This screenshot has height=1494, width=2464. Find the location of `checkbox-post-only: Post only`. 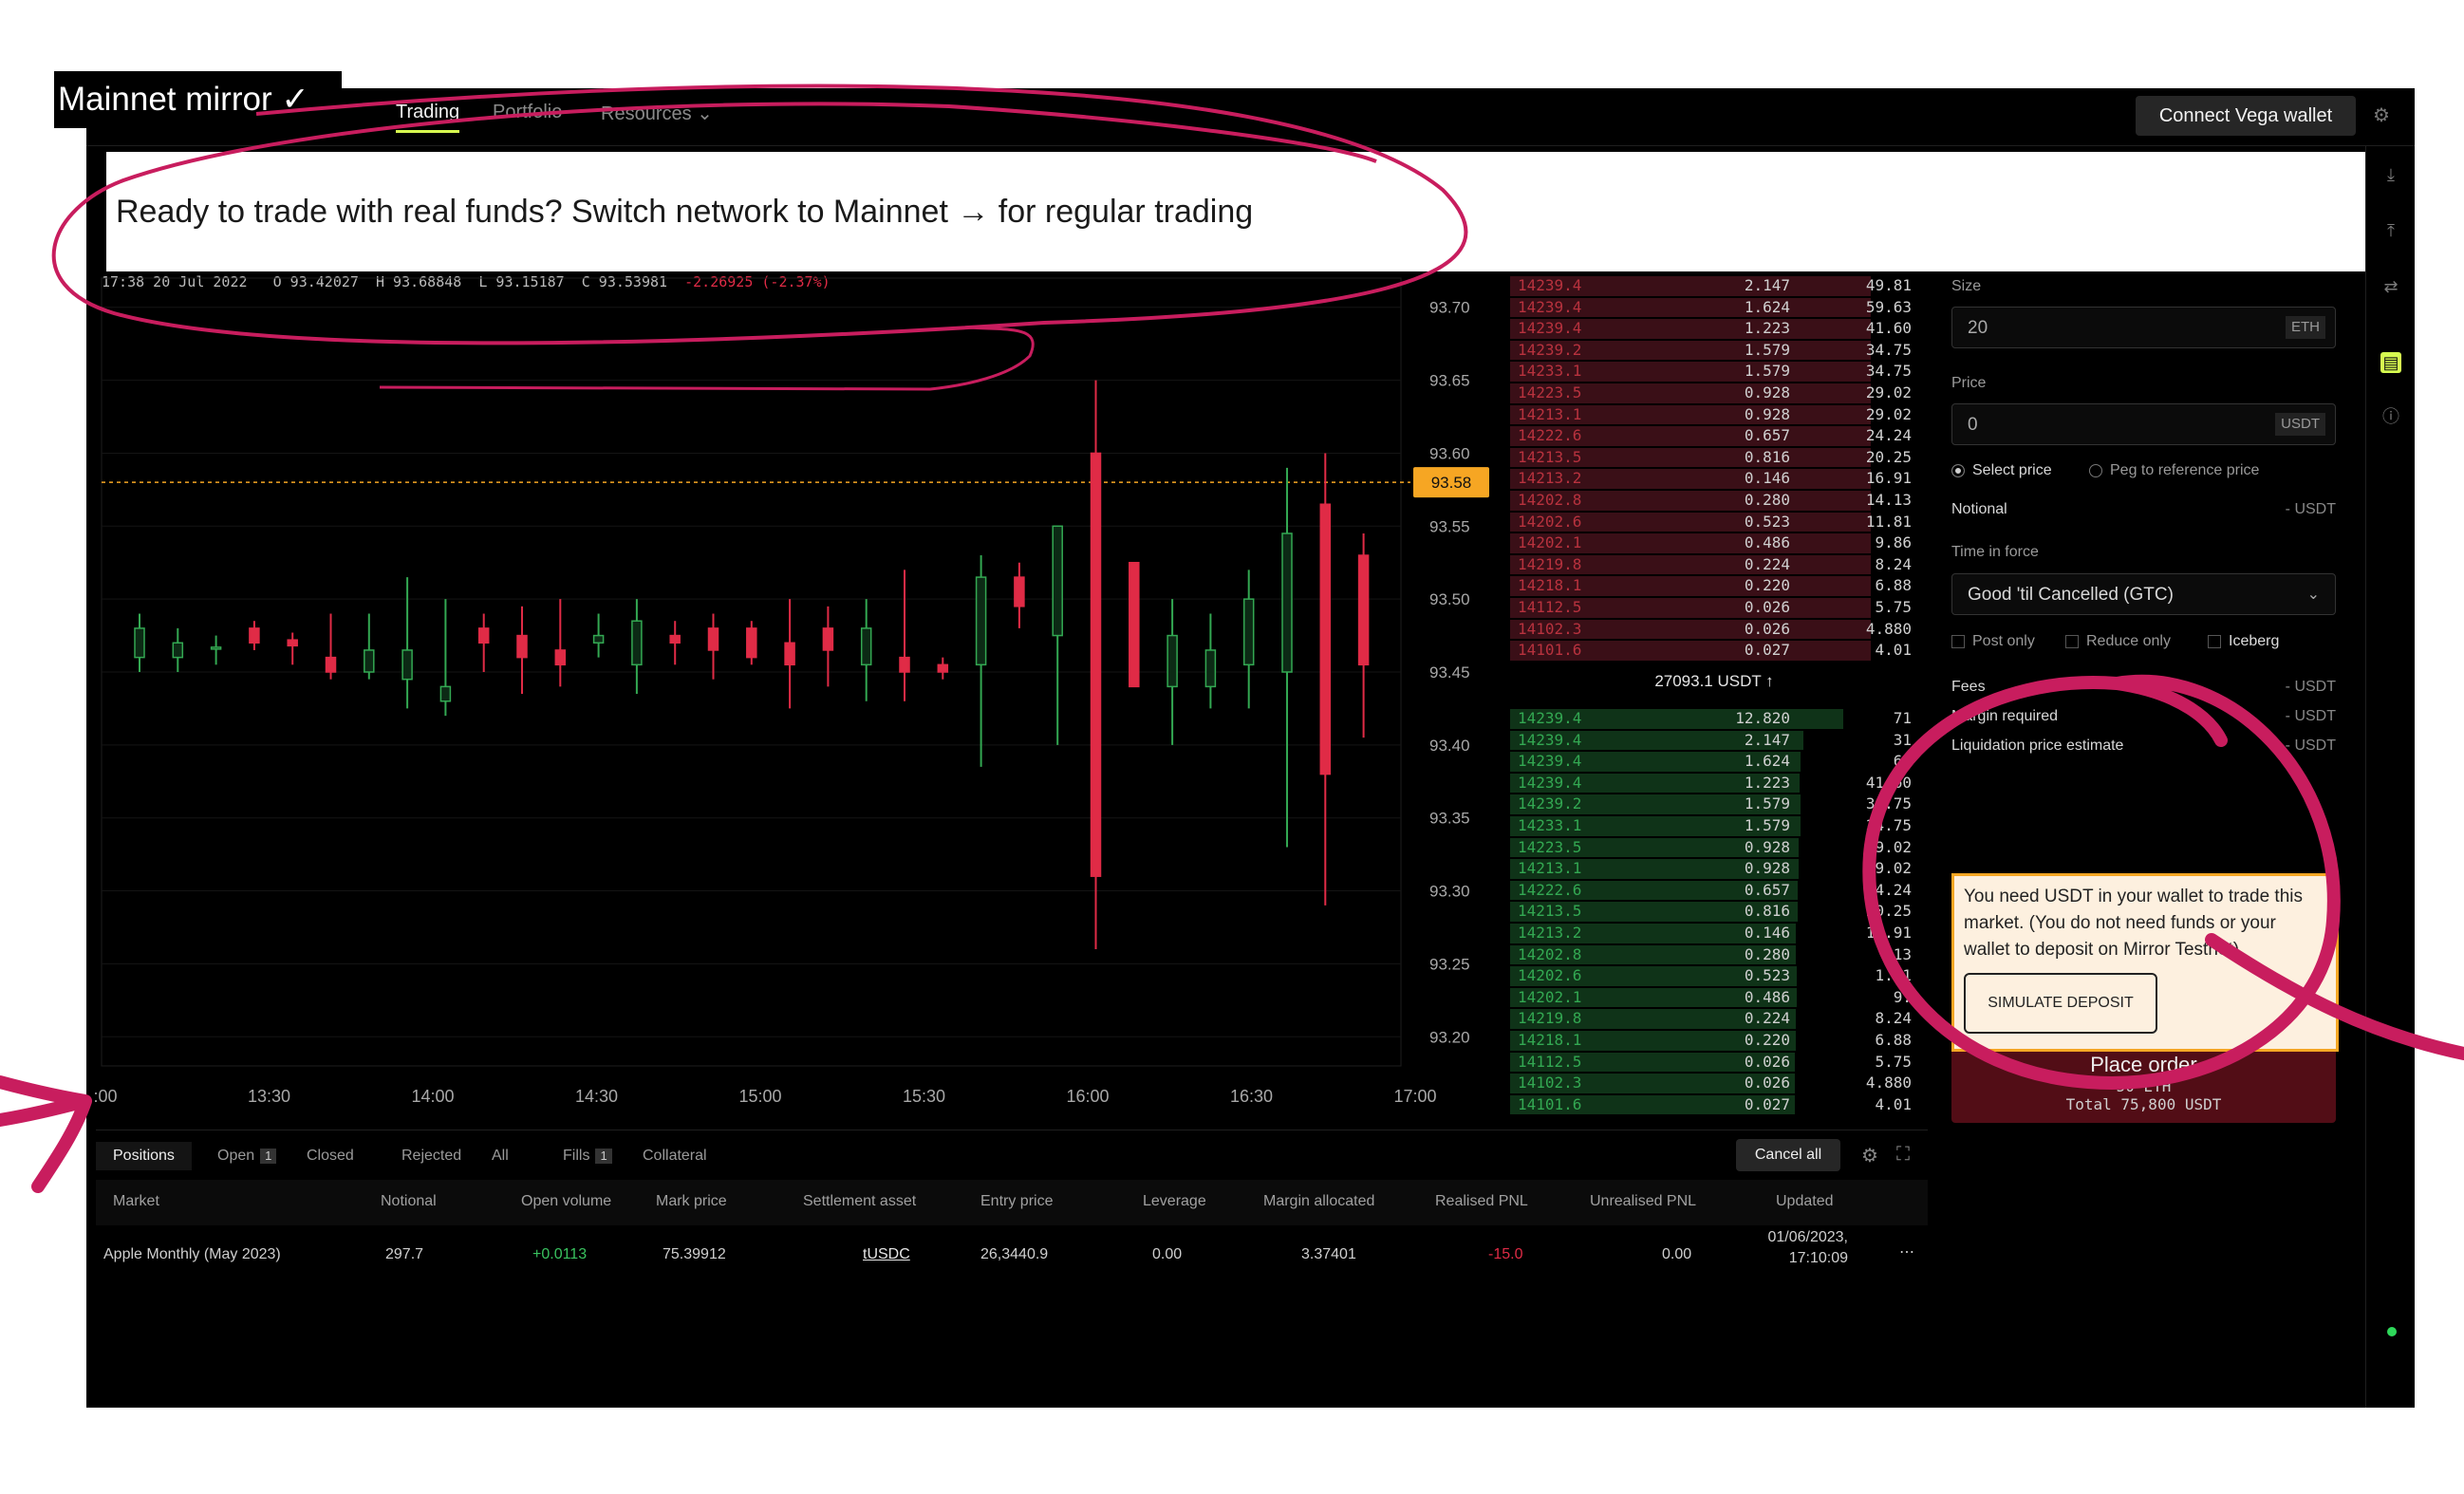

checkbox-post-only: Post only is located at coordinates (1993, 641).